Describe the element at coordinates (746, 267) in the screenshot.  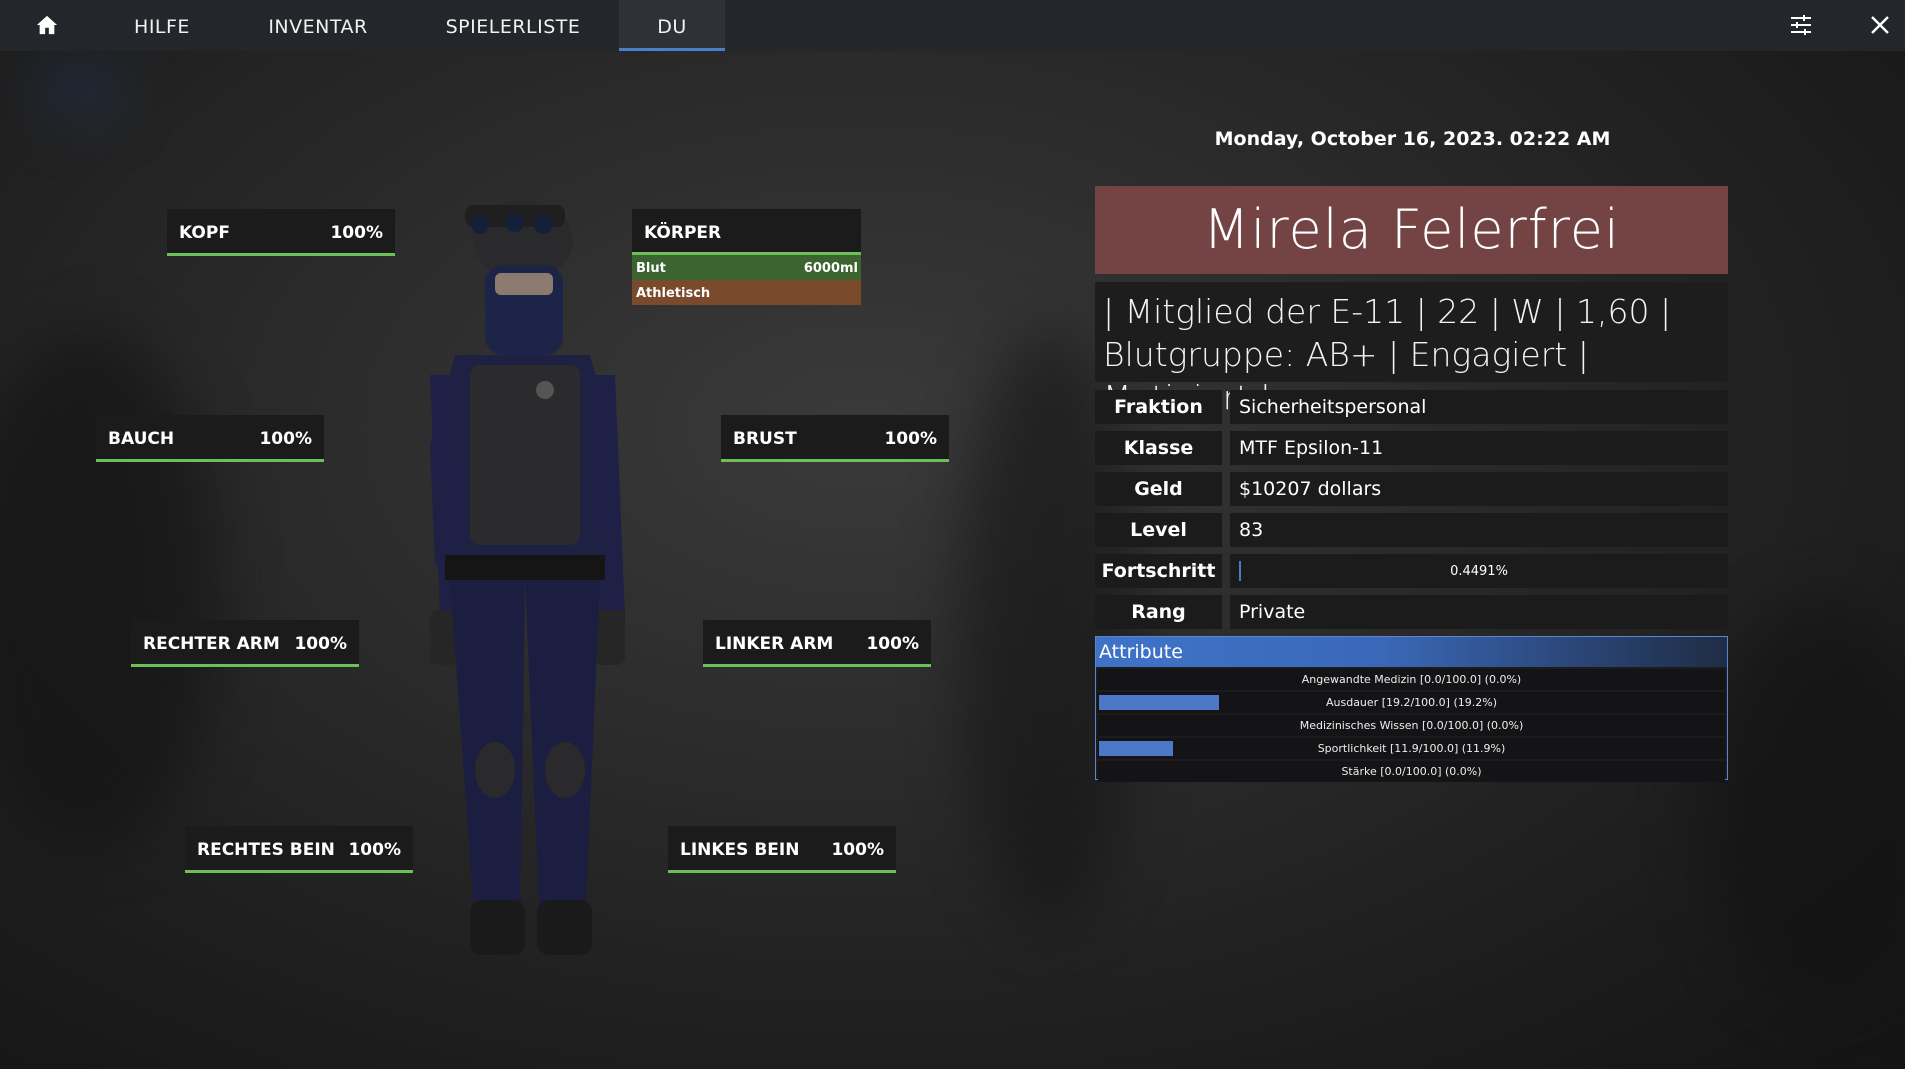
I see `blood-row: Blut 6000ml` at that location.